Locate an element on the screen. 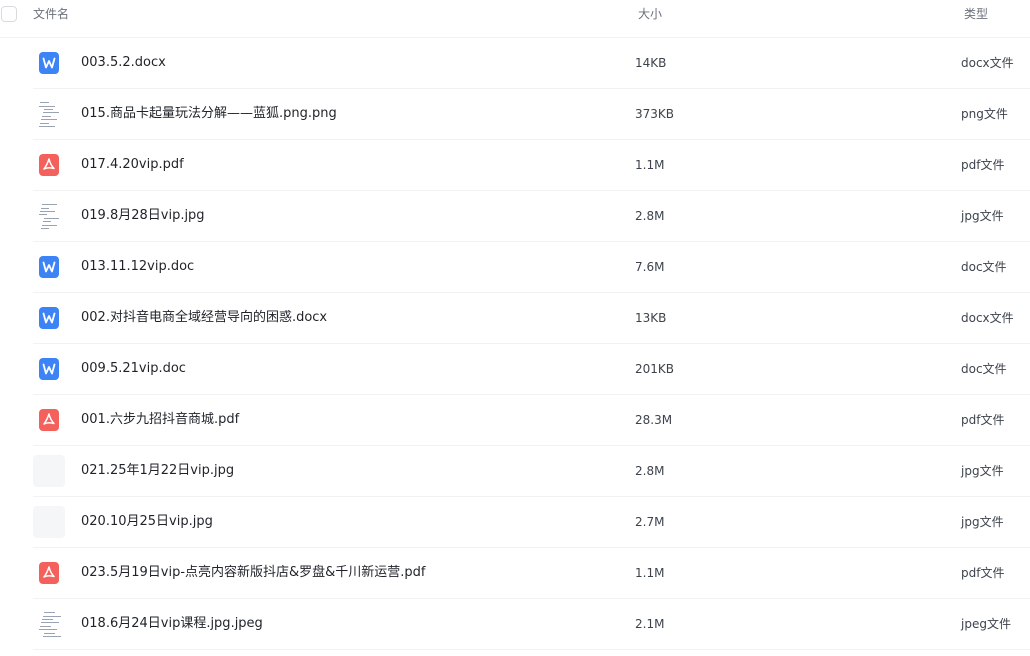 This screenshot has width=1030, height=656. file-name: 023.5月19日vip-点亮内容新版抖店&罗盘&千川新运营.pdf is located at coordinates (253, 573).